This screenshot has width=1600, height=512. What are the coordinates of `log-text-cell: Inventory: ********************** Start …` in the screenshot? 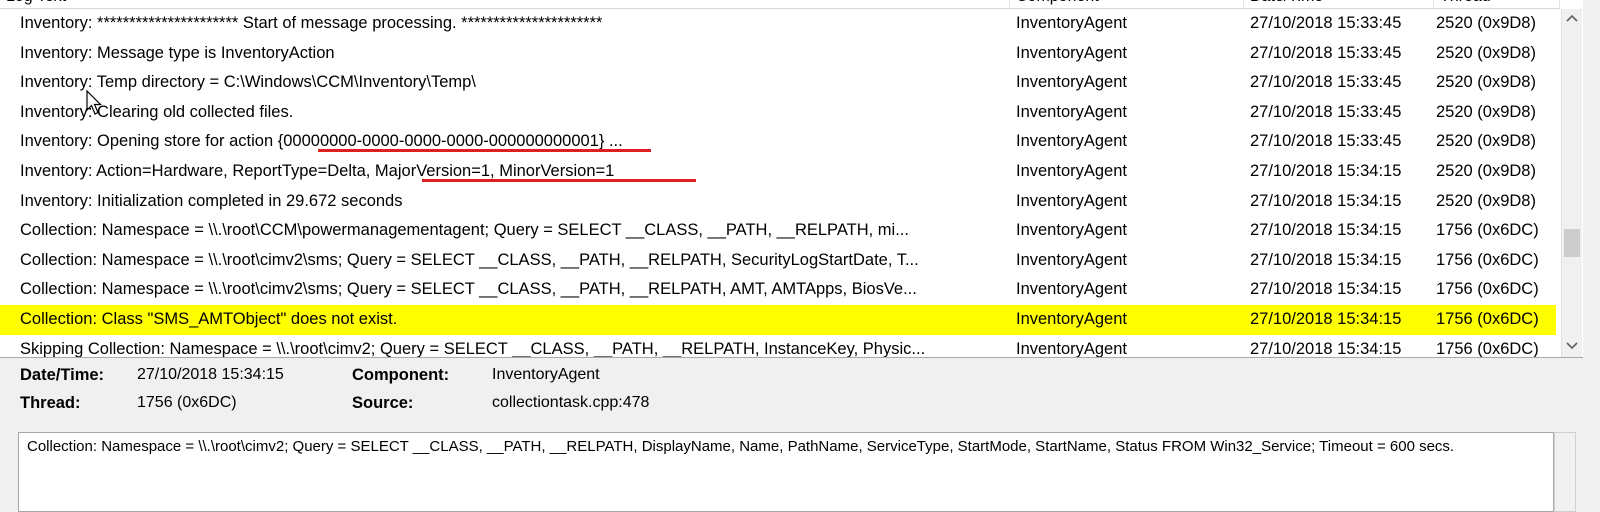 It's located at (311, 23).